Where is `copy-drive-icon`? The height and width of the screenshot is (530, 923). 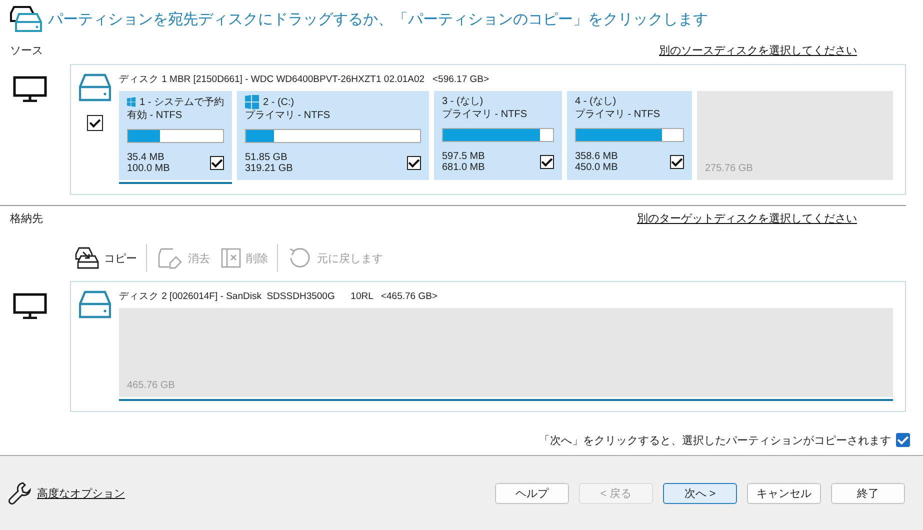 copy-drive-icon is located at coordinates (87, 258).